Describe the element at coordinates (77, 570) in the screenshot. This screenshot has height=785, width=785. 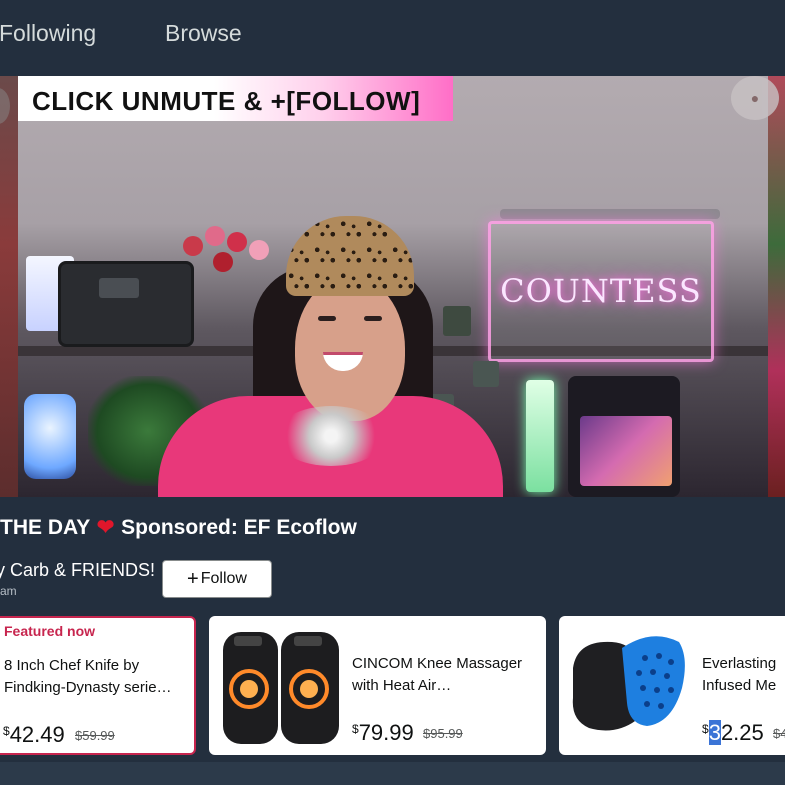
I see `host-name: y Carb & FRIENDS!` at that location.